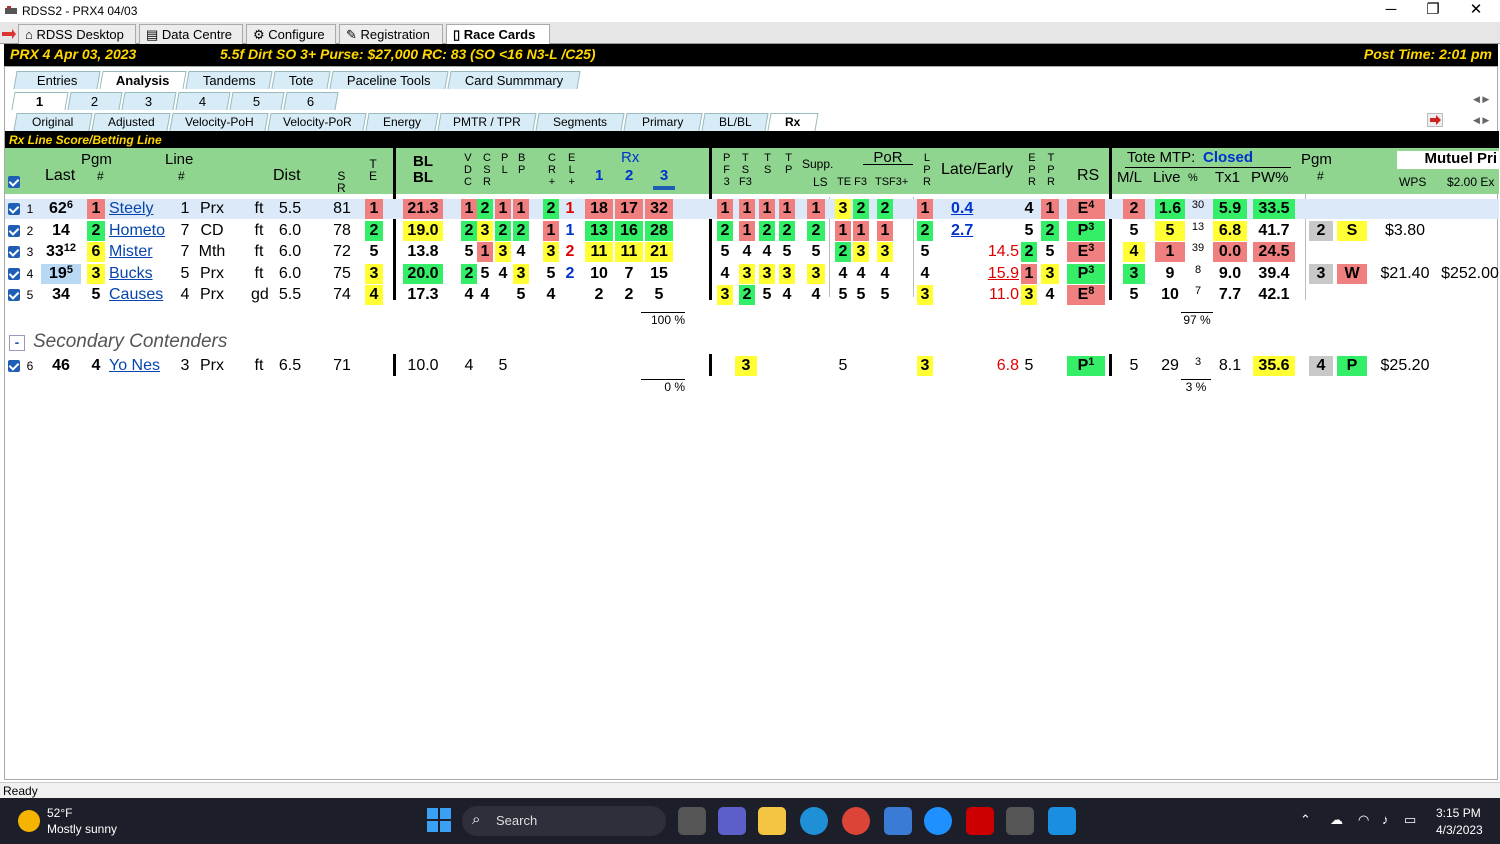  I want to click on cell-ml: 2, so click(1134, 209).